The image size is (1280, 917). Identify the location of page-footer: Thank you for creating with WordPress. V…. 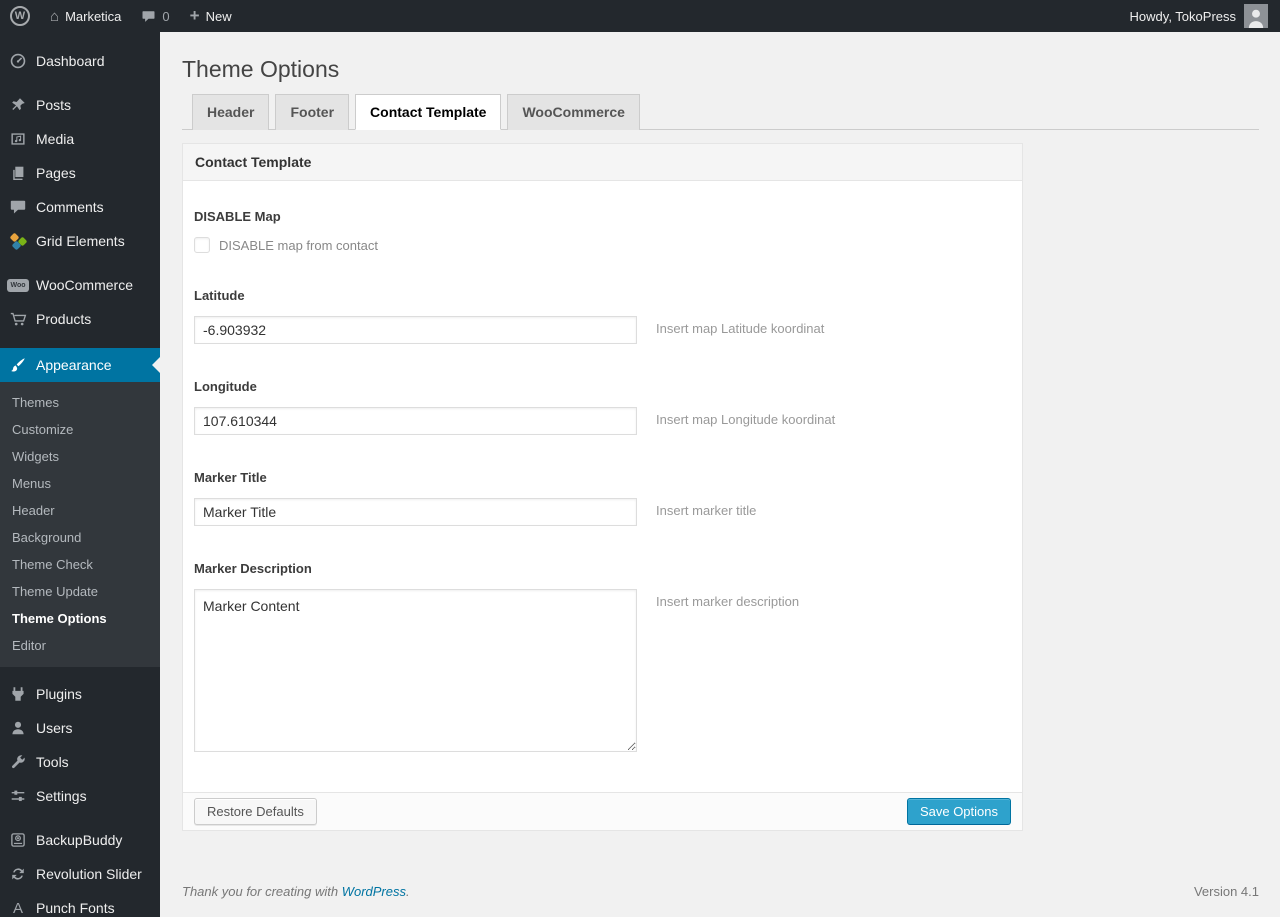
(720, 891).